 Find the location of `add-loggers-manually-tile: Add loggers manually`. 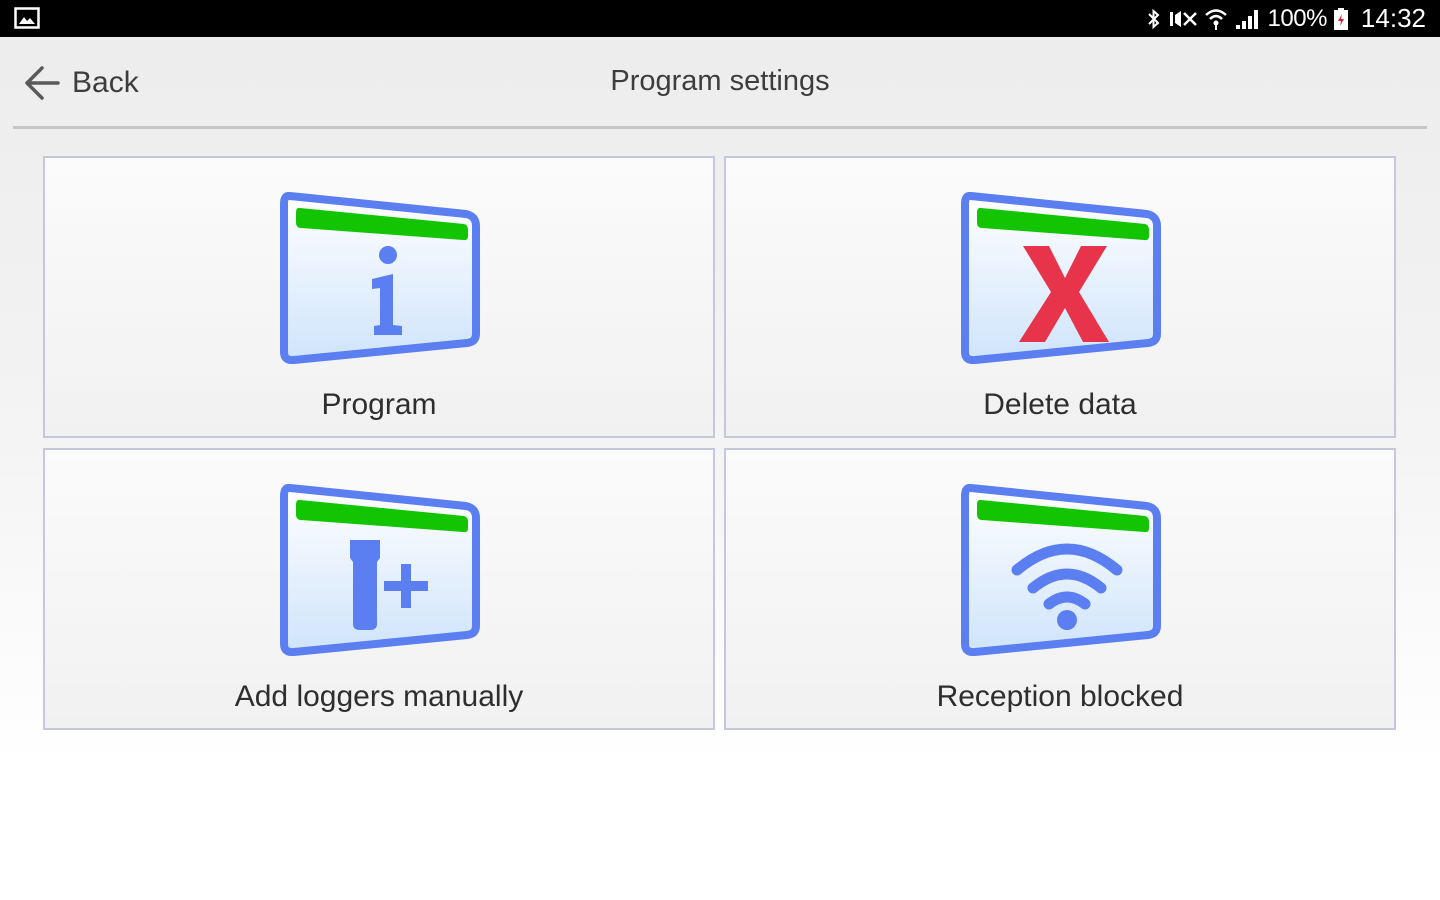

add-loggers-manually-tile: Add loggers manually is located at coordinates (379, 589).